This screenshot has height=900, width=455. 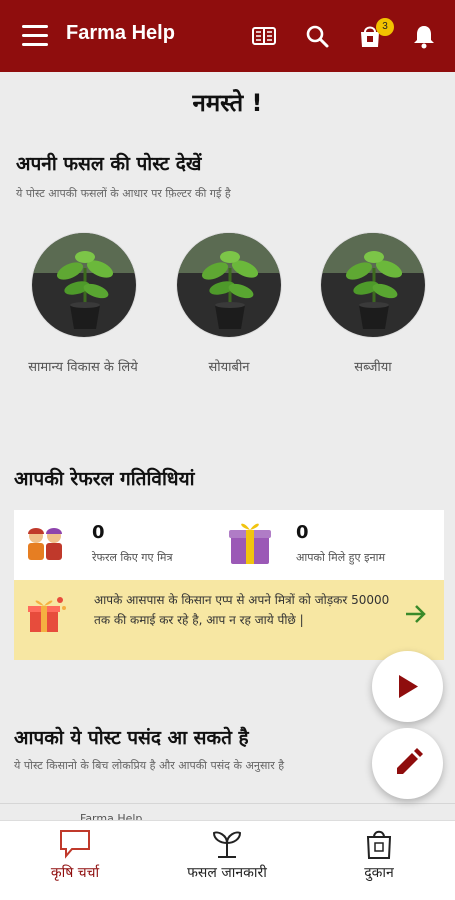 I want to click on tab-label: फसल जानकारी, so click(x=227, y=873).